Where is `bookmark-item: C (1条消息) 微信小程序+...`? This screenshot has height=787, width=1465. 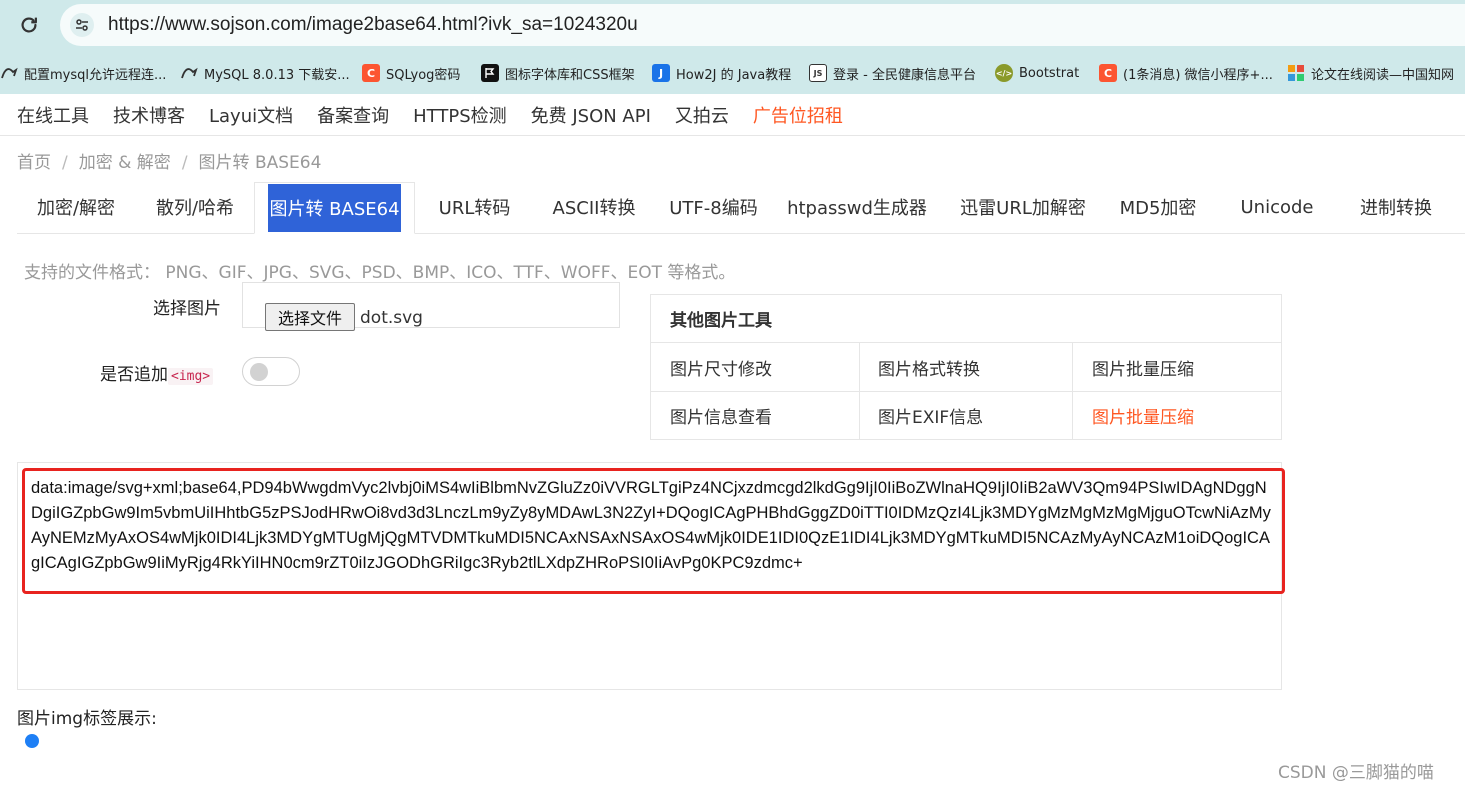 bookmark-item: C (1条消息) 微信小程序+... is located at coordinates (1186, 73).